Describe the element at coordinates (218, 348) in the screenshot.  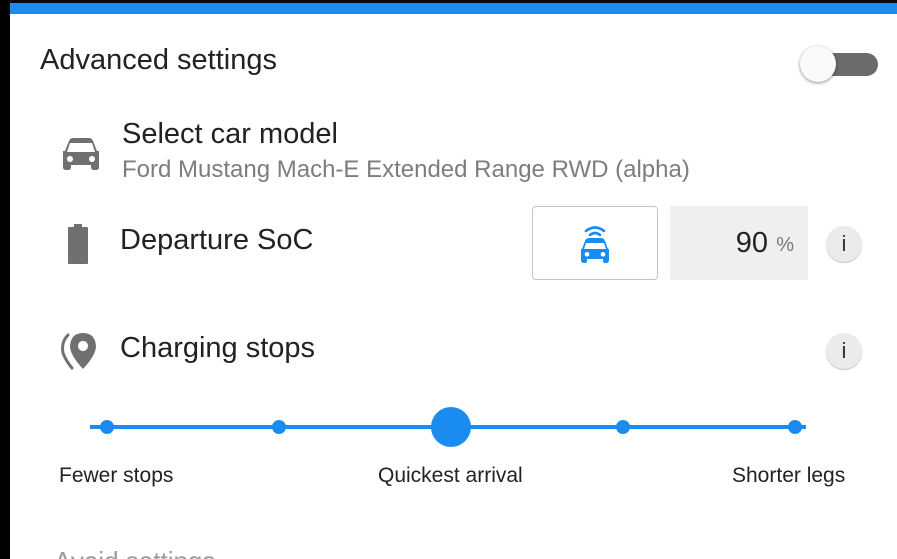
I see `charging-stops-label: Charging stops` at that location.